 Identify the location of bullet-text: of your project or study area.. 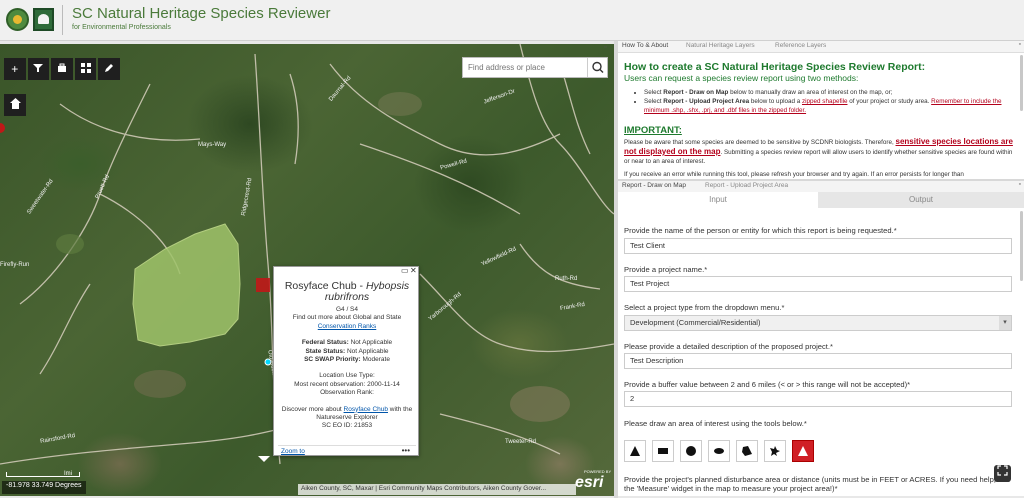
(889, 101).